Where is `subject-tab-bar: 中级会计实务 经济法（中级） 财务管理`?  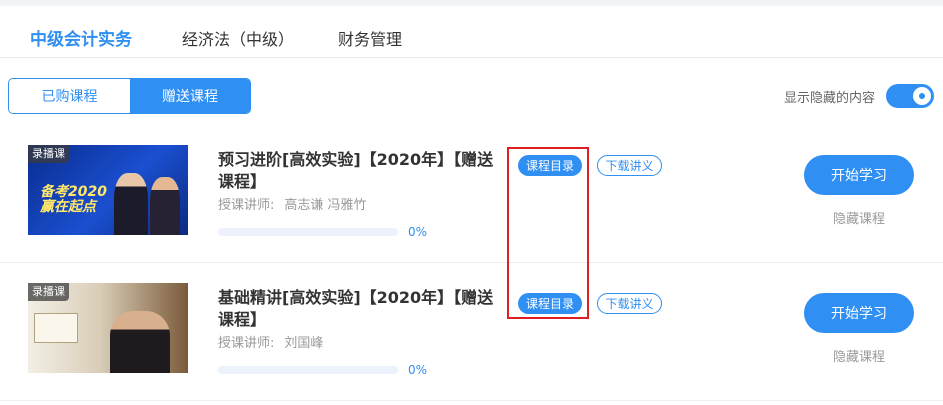 subject-tab-bar: 中级会计实务 经济法（中级） 财务管理 is located at coordinates (471, 32).